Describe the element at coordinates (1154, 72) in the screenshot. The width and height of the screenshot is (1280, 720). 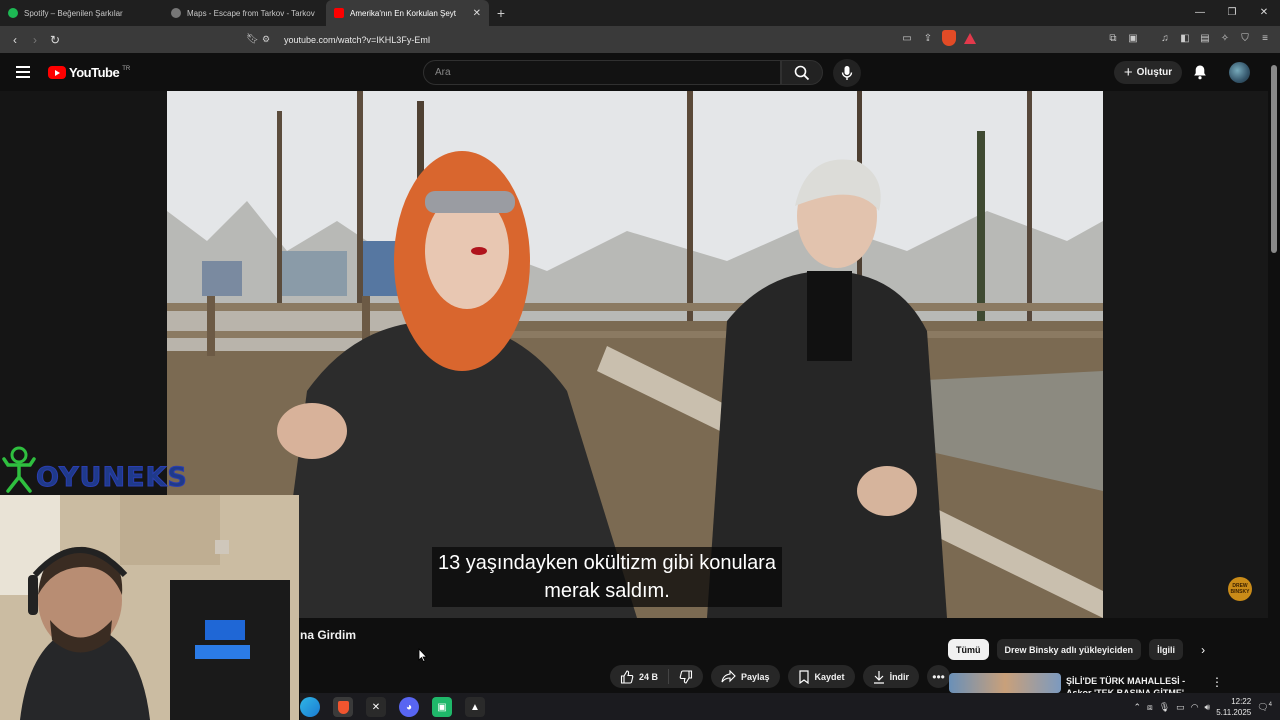
I see `create-label: Oluştur` at that location.